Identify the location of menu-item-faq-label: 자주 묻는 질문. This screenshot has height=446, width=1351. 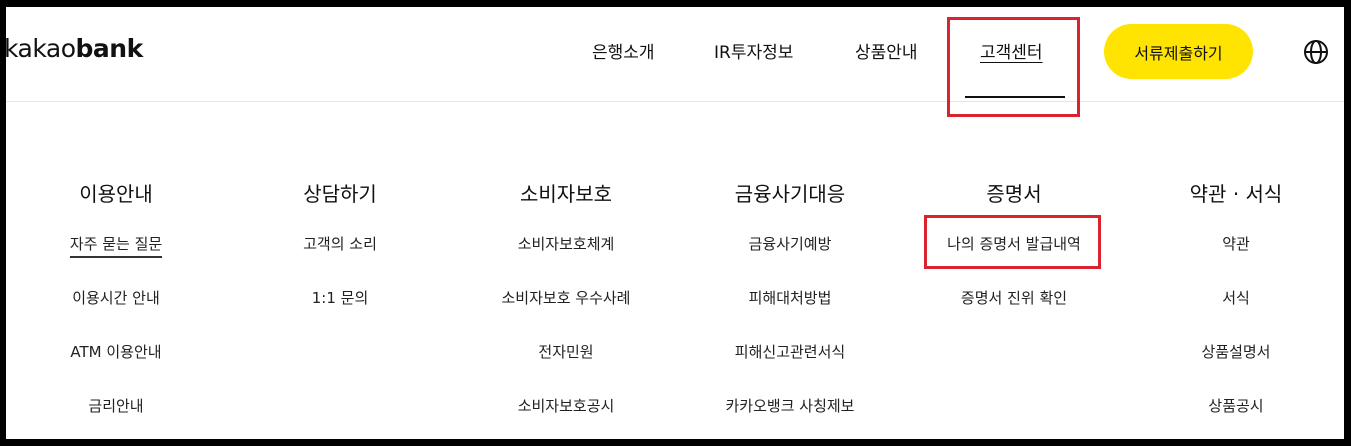
(116, 246).